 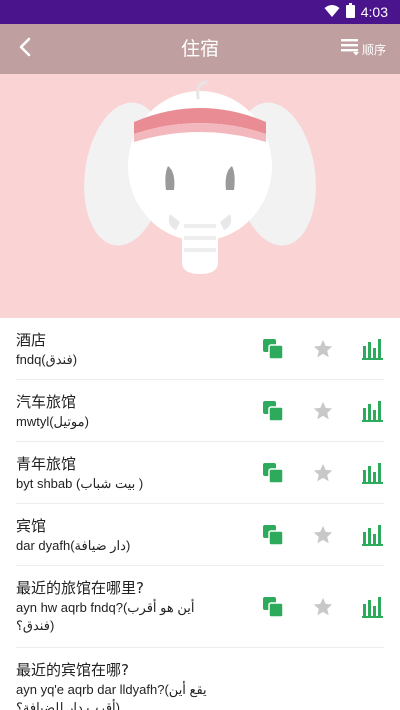 What do you see at coordinates (200, 12) in the screenshot?
I see `status-bar: 4:03` at bounding box center [200, 12].